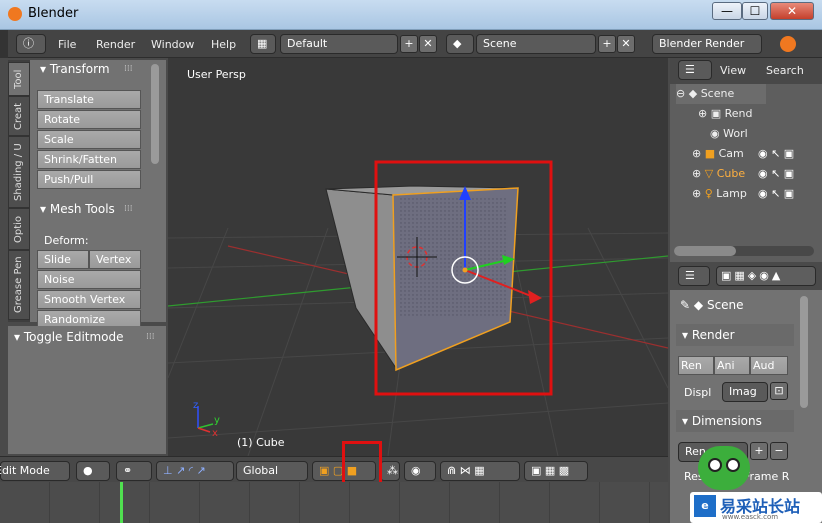 The height and width of the screenshot is (523, 822). I want to click on render-engine-select: Blender Render, so click(707, 44).